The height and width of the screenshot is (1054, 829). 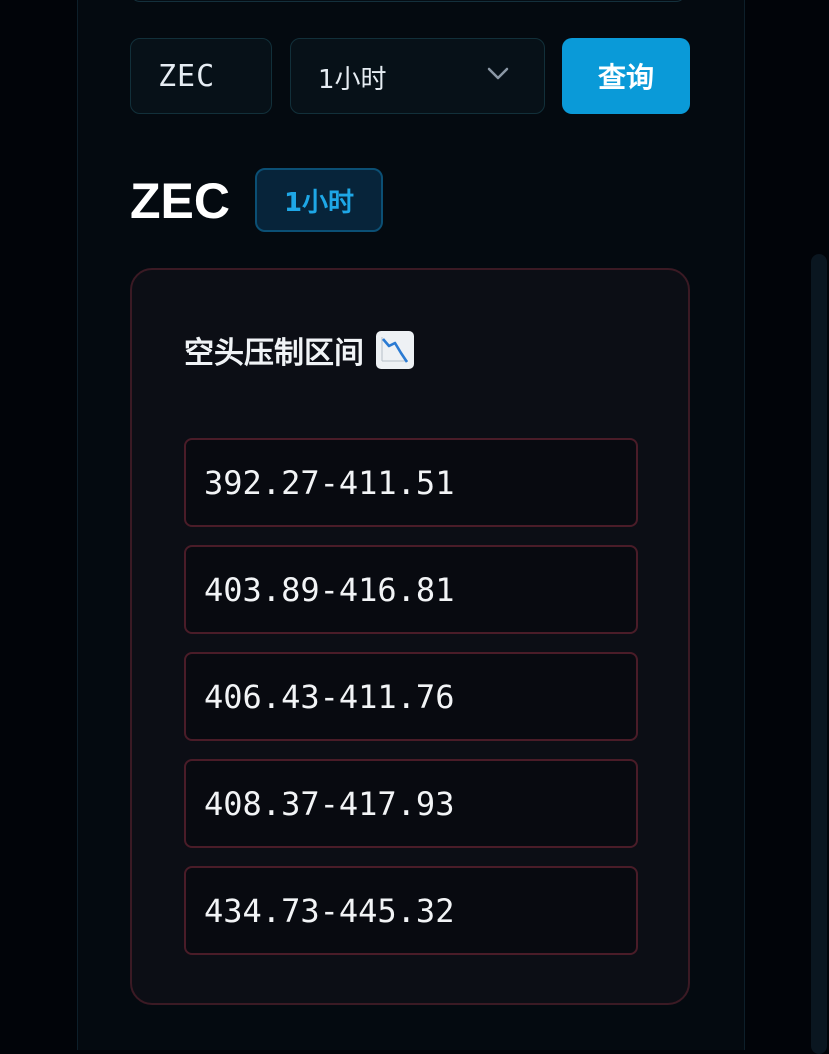 I want to click on chevron-down-icon, so click(x=498, y=73).